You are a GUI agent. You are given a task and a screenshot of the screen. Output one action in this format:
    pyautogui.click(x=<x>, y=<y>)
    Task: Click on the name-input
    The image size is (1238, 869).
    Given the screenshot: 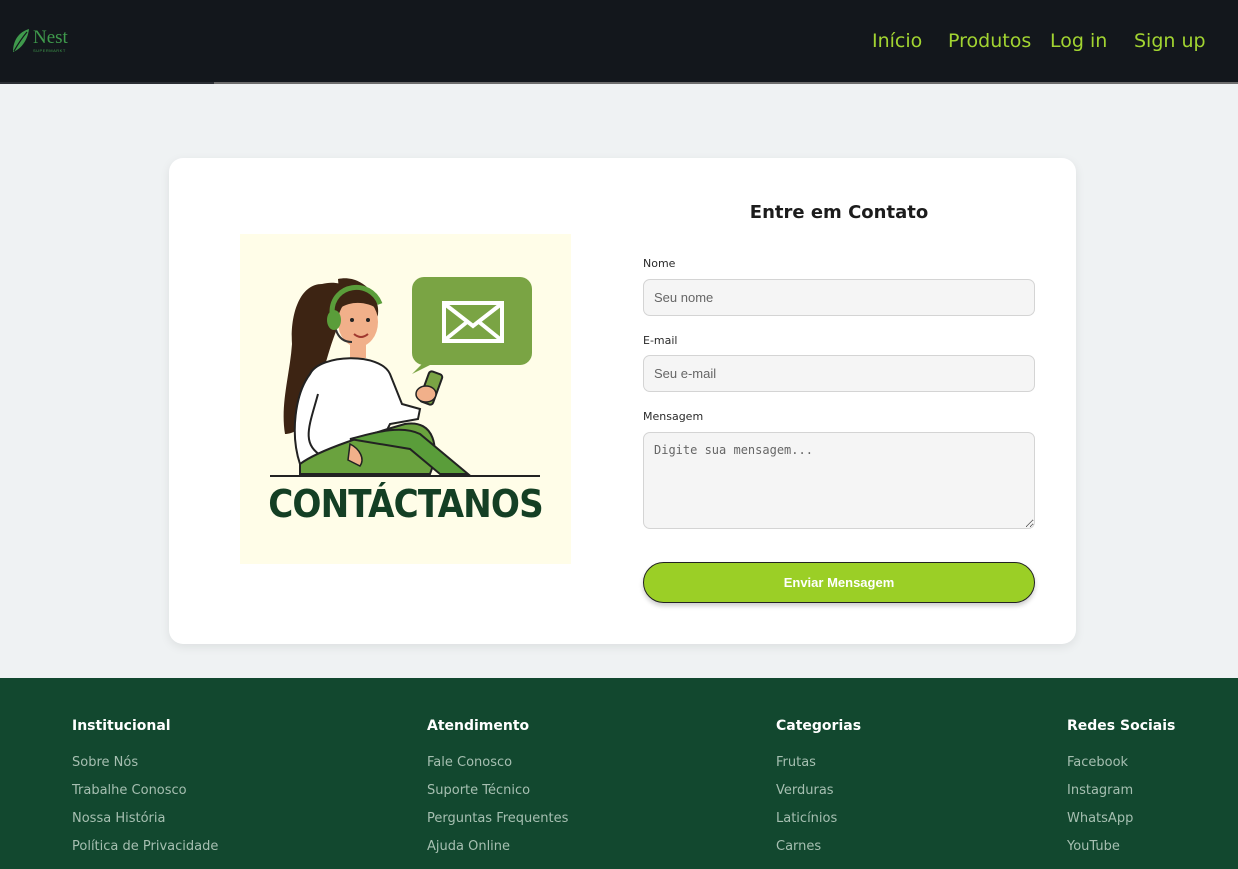 What is the action you would take?
    pyautogui.click(x=839, y=297)
    